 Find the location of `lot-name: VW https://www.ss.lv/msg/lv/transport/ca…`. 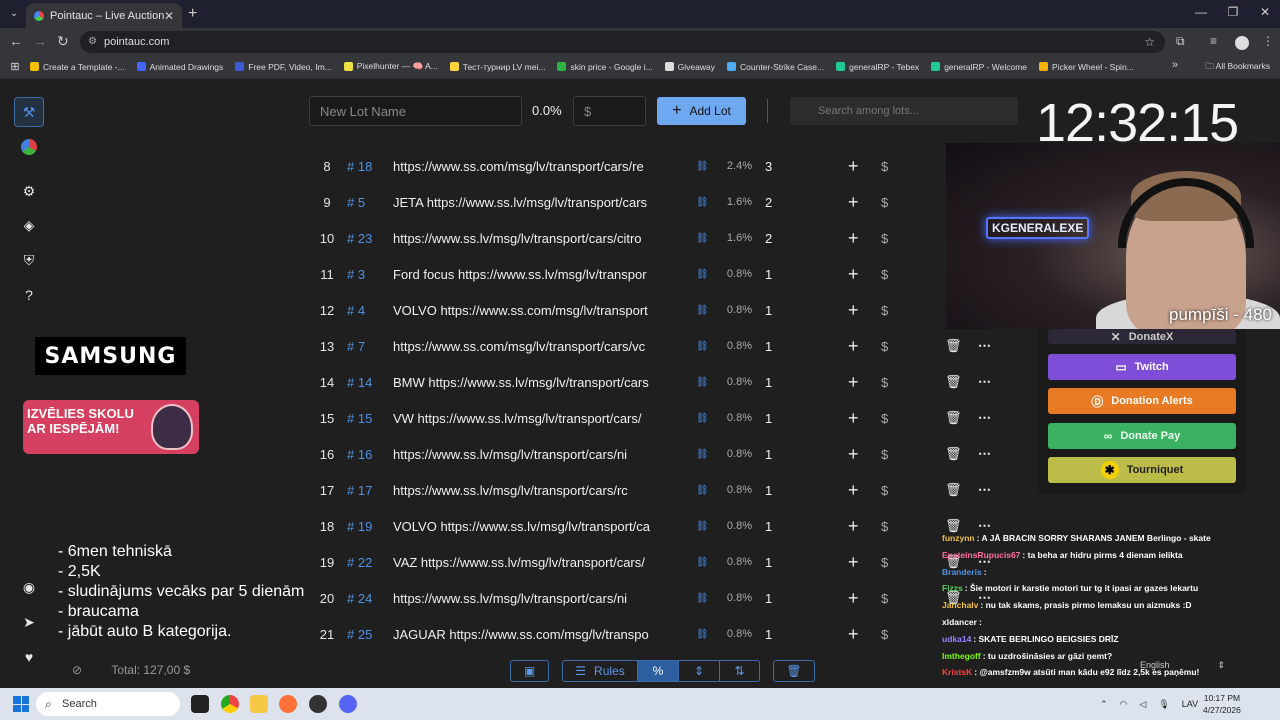

lot-name: VW https://www.ss.lv/msg/lv/transport/ca… is located at coordinates (538, 418).